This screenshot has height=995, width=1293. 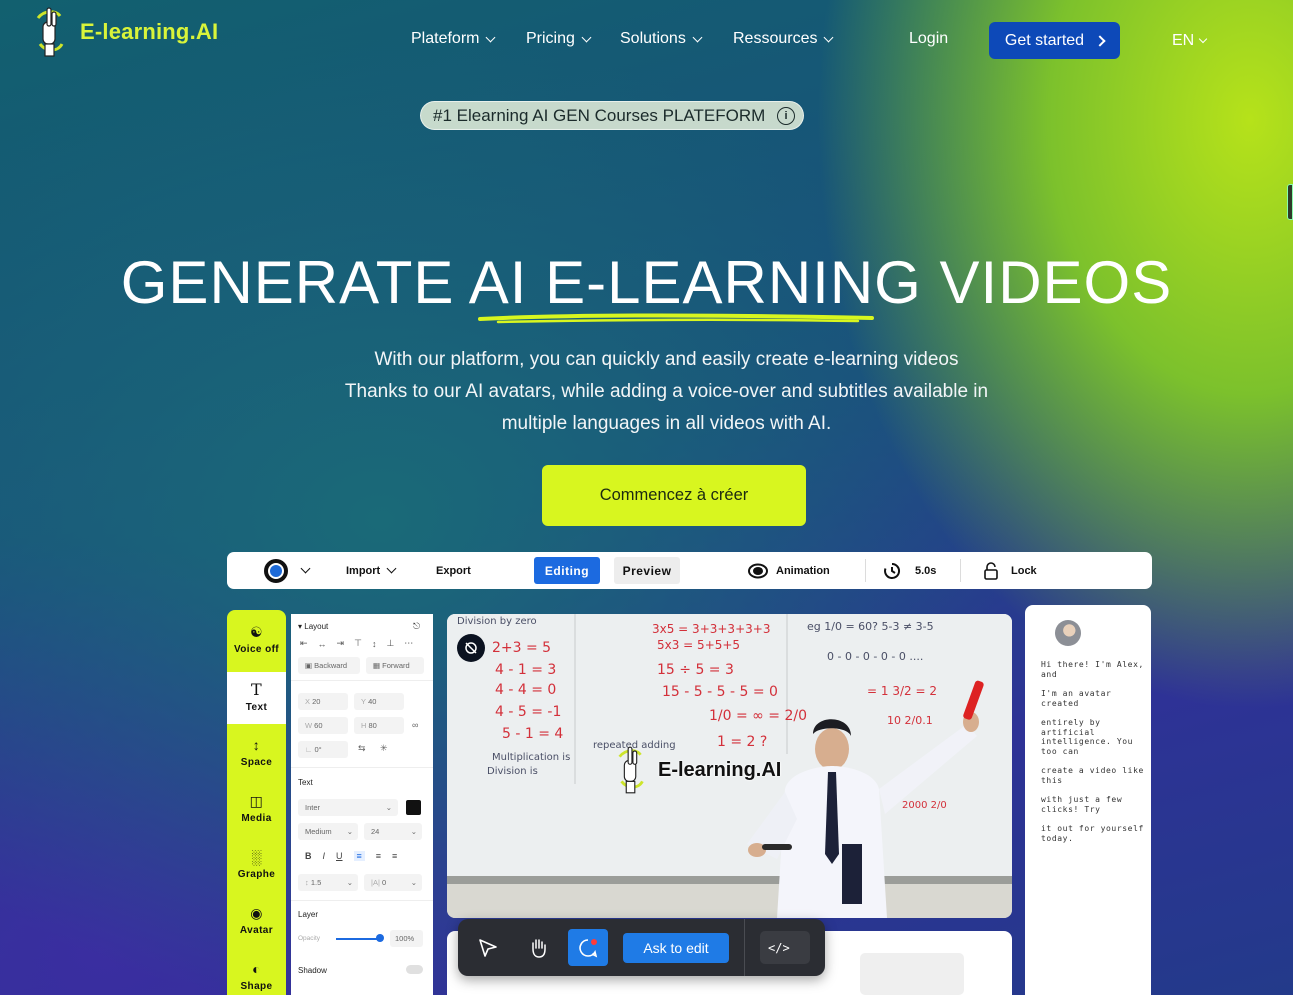 What do you see at coordinates (559, 39) in the screenshot?
I see `nav-pricing: Pricing` at bounding box center [559, 39].